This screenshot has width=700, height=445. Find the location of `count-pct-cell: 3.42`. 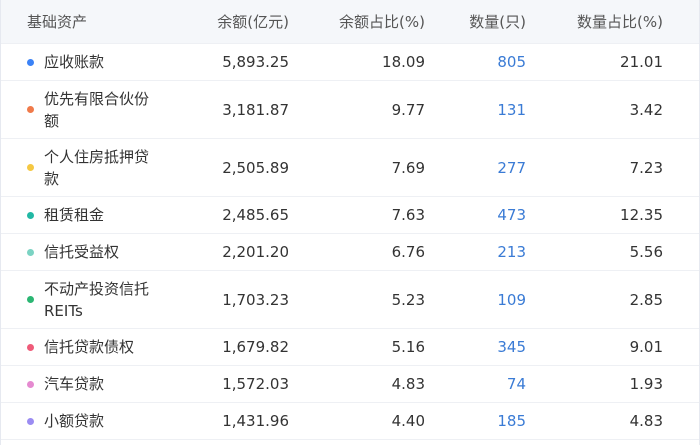

count-pct-cell: 3.42 is located at coordinates (646, 109).